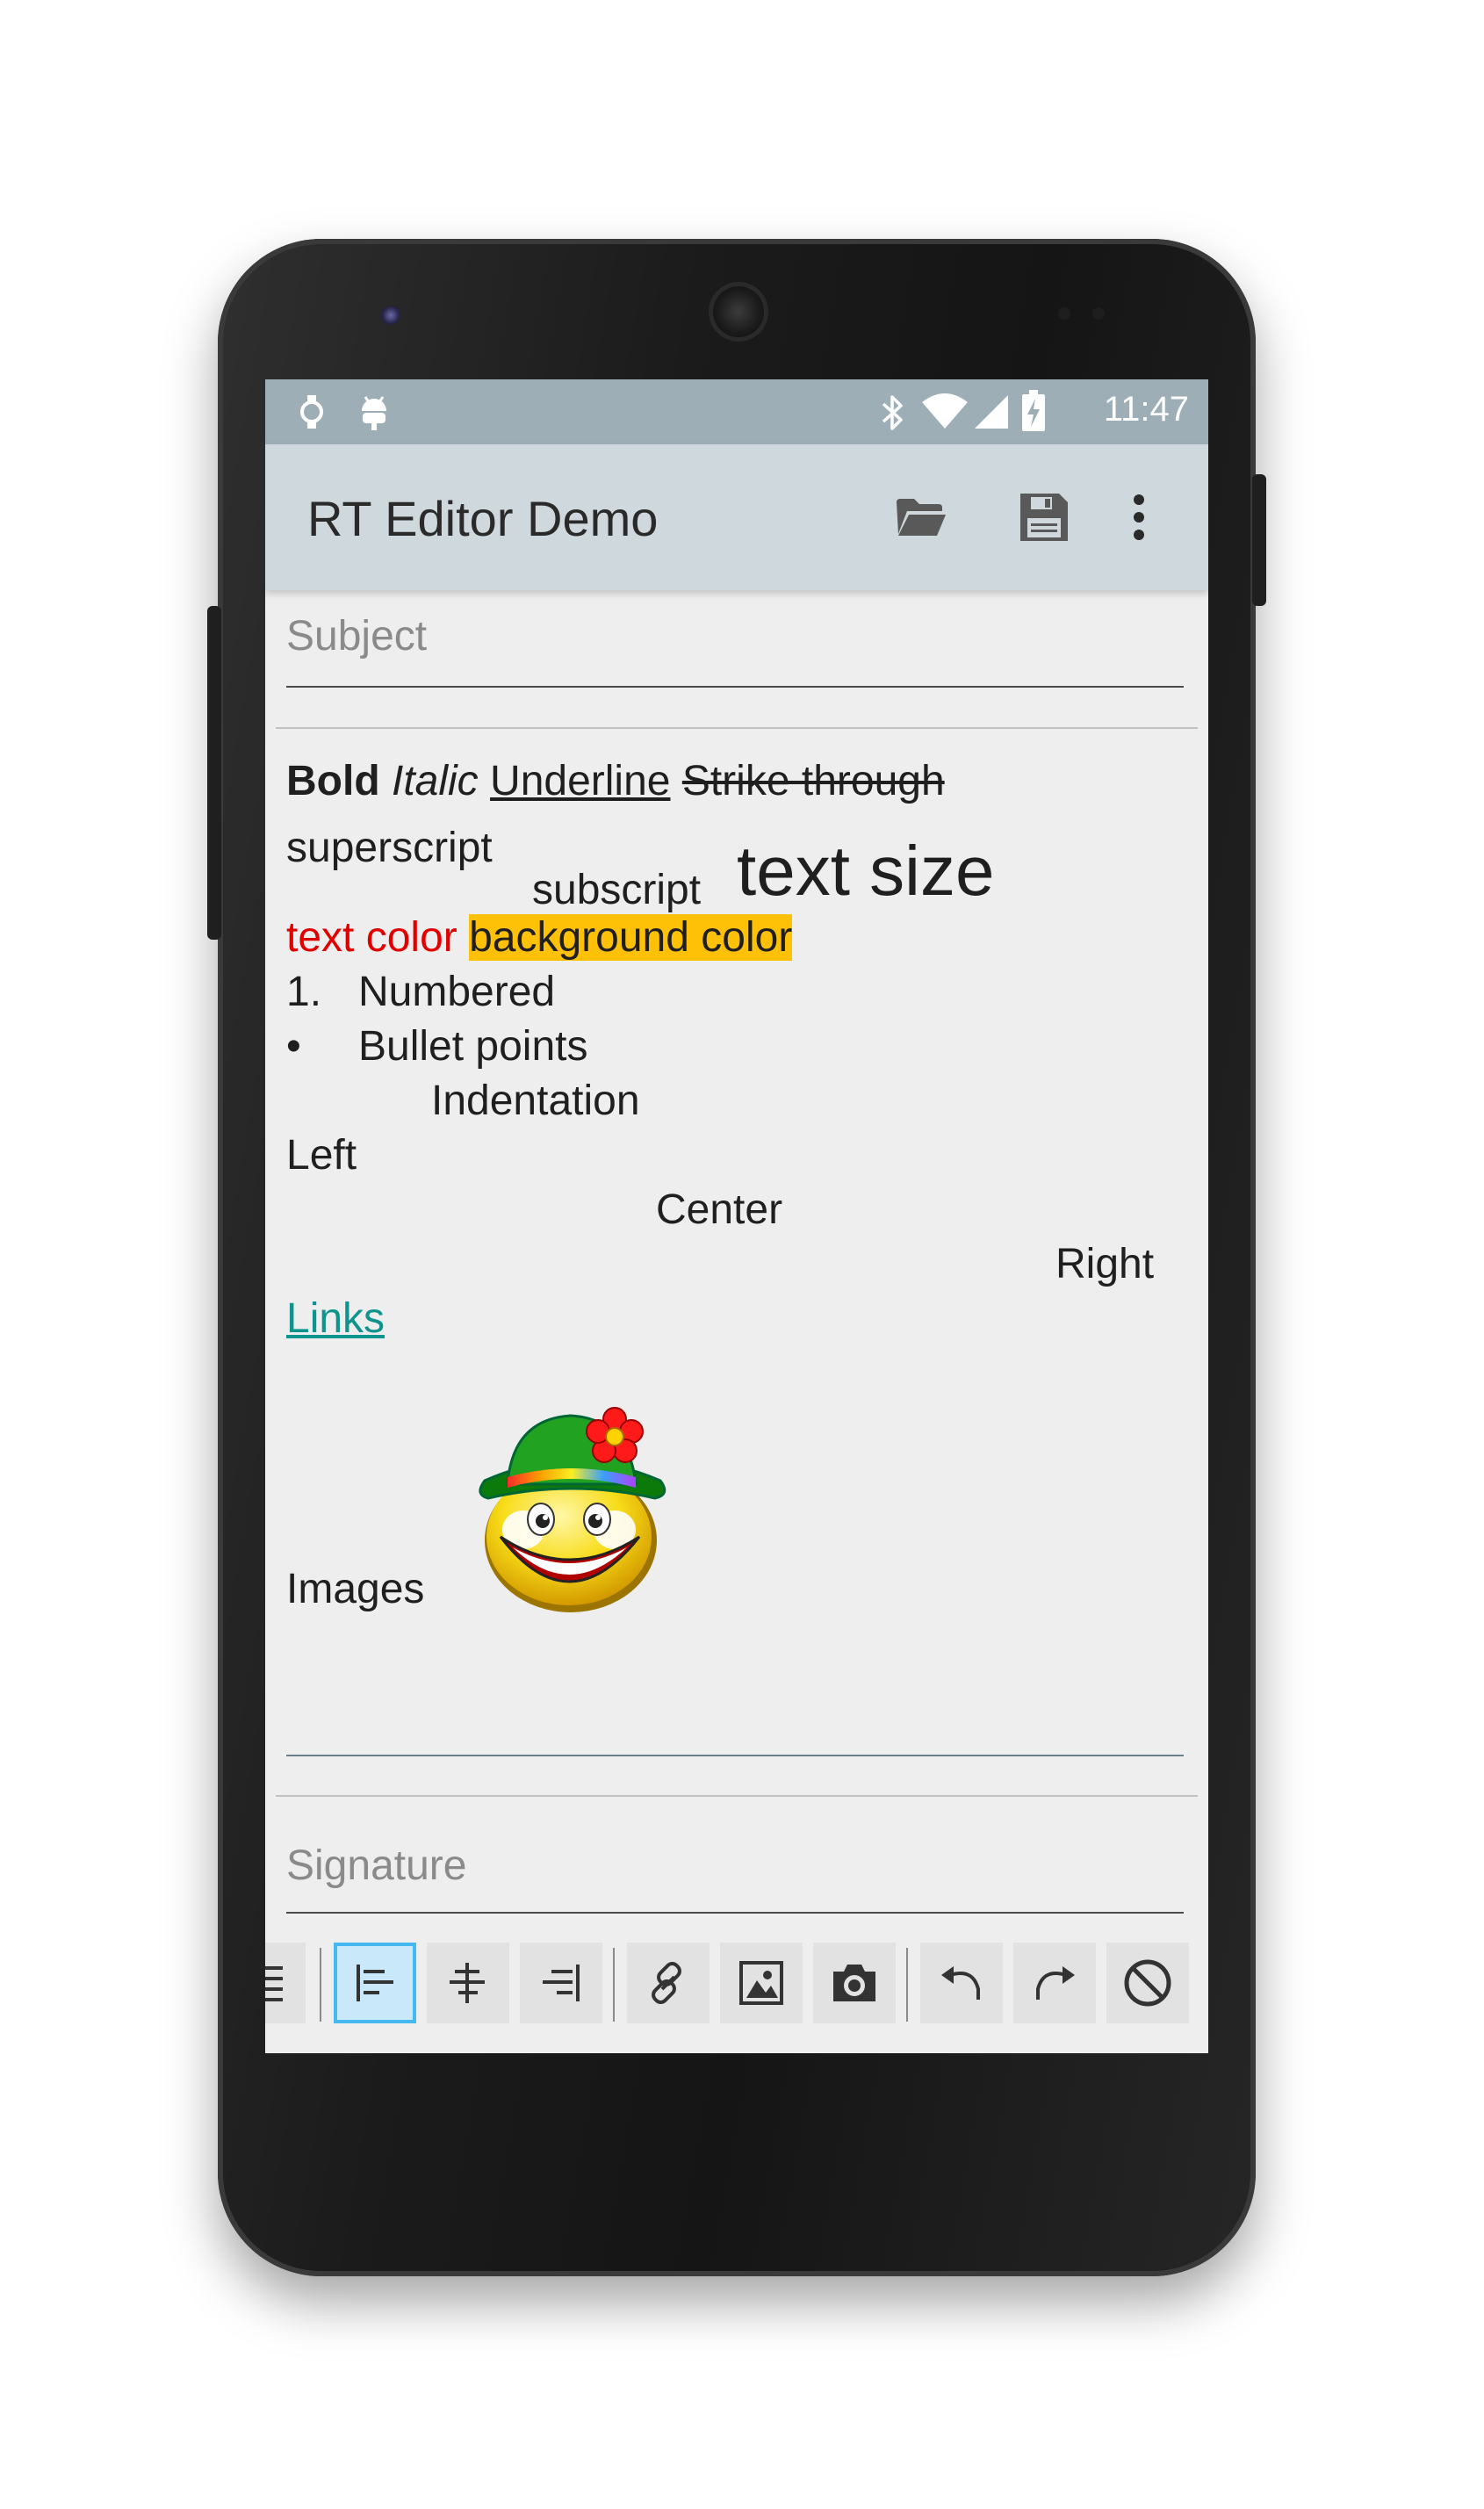  I want to click on underline-text: Underline, so click(580, 781).